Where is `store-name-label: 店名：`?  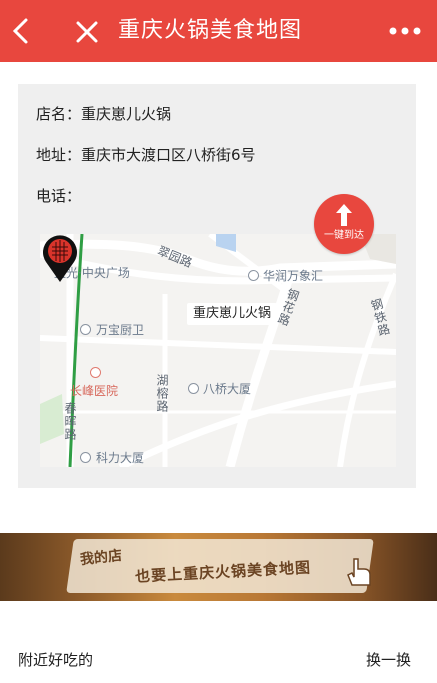
store-name-label: 店名： is located at coordinates (59, 114).